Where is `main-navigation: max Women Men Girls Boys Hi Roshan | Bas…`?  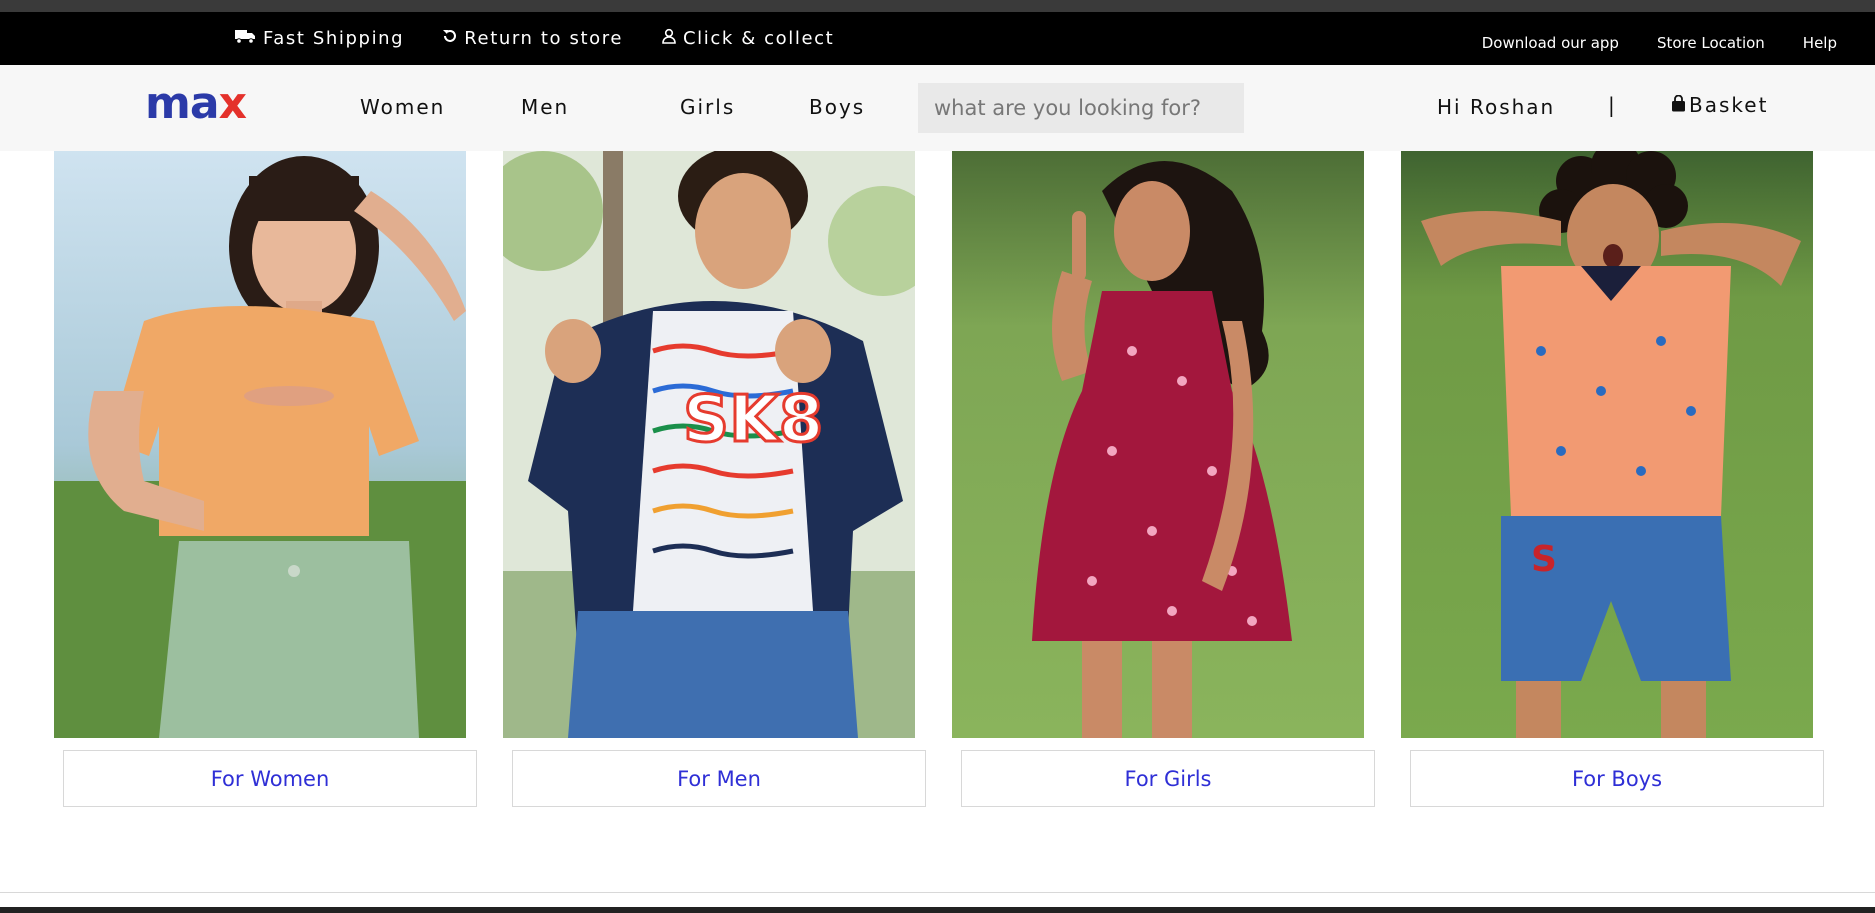
main-navigation: max Women Men Girls Boys Hi Roshan | Bas… is located at coordinates (937, 108).